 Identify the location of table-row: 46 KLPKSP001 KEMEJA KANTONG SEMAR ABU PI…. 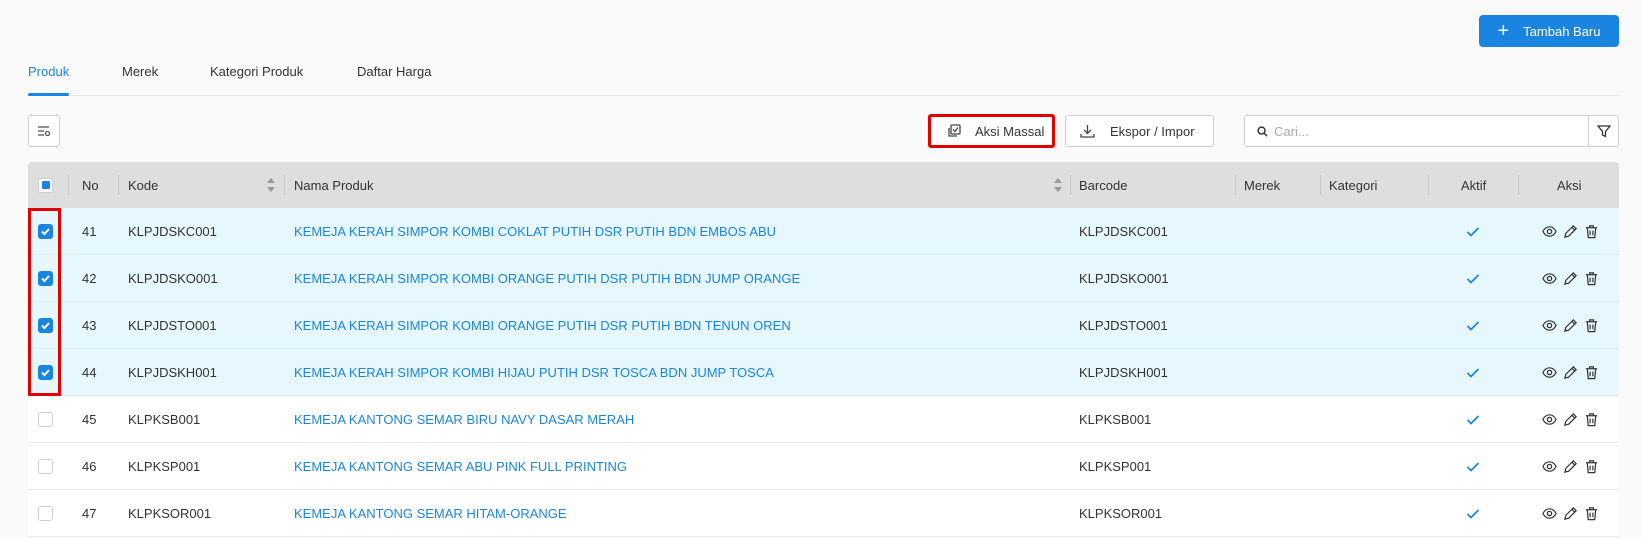
(823, 466).